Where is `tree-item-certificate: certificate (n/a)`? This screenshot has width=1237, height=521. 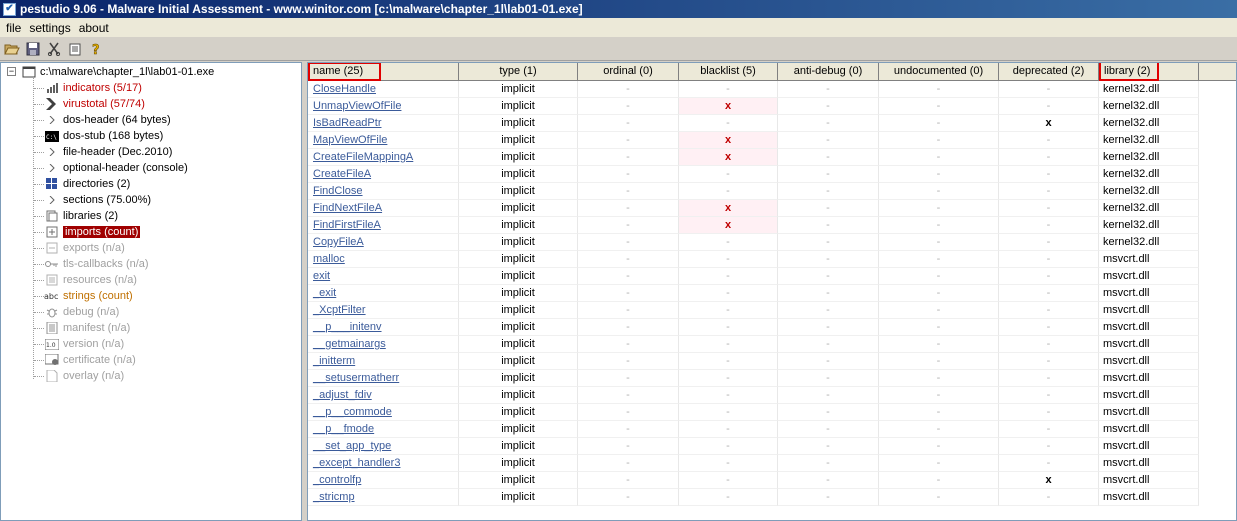 tree-item-certificate: certificate (n/a) is located at coordinates (90, 360).